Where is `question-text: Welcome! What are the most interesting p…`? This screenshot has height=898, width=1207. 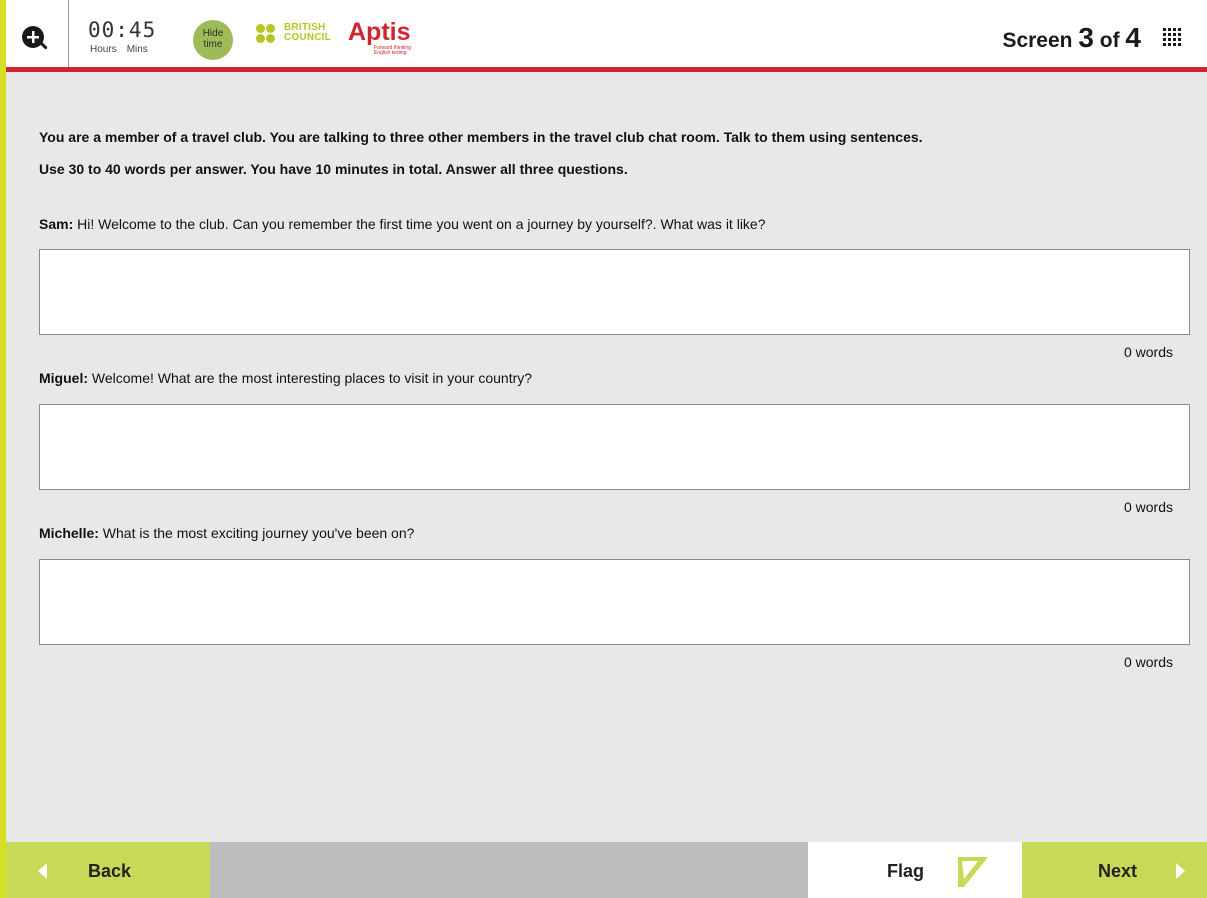 question-text: Welcome! What are the most interesting p… is located at coordinates (310, 378).